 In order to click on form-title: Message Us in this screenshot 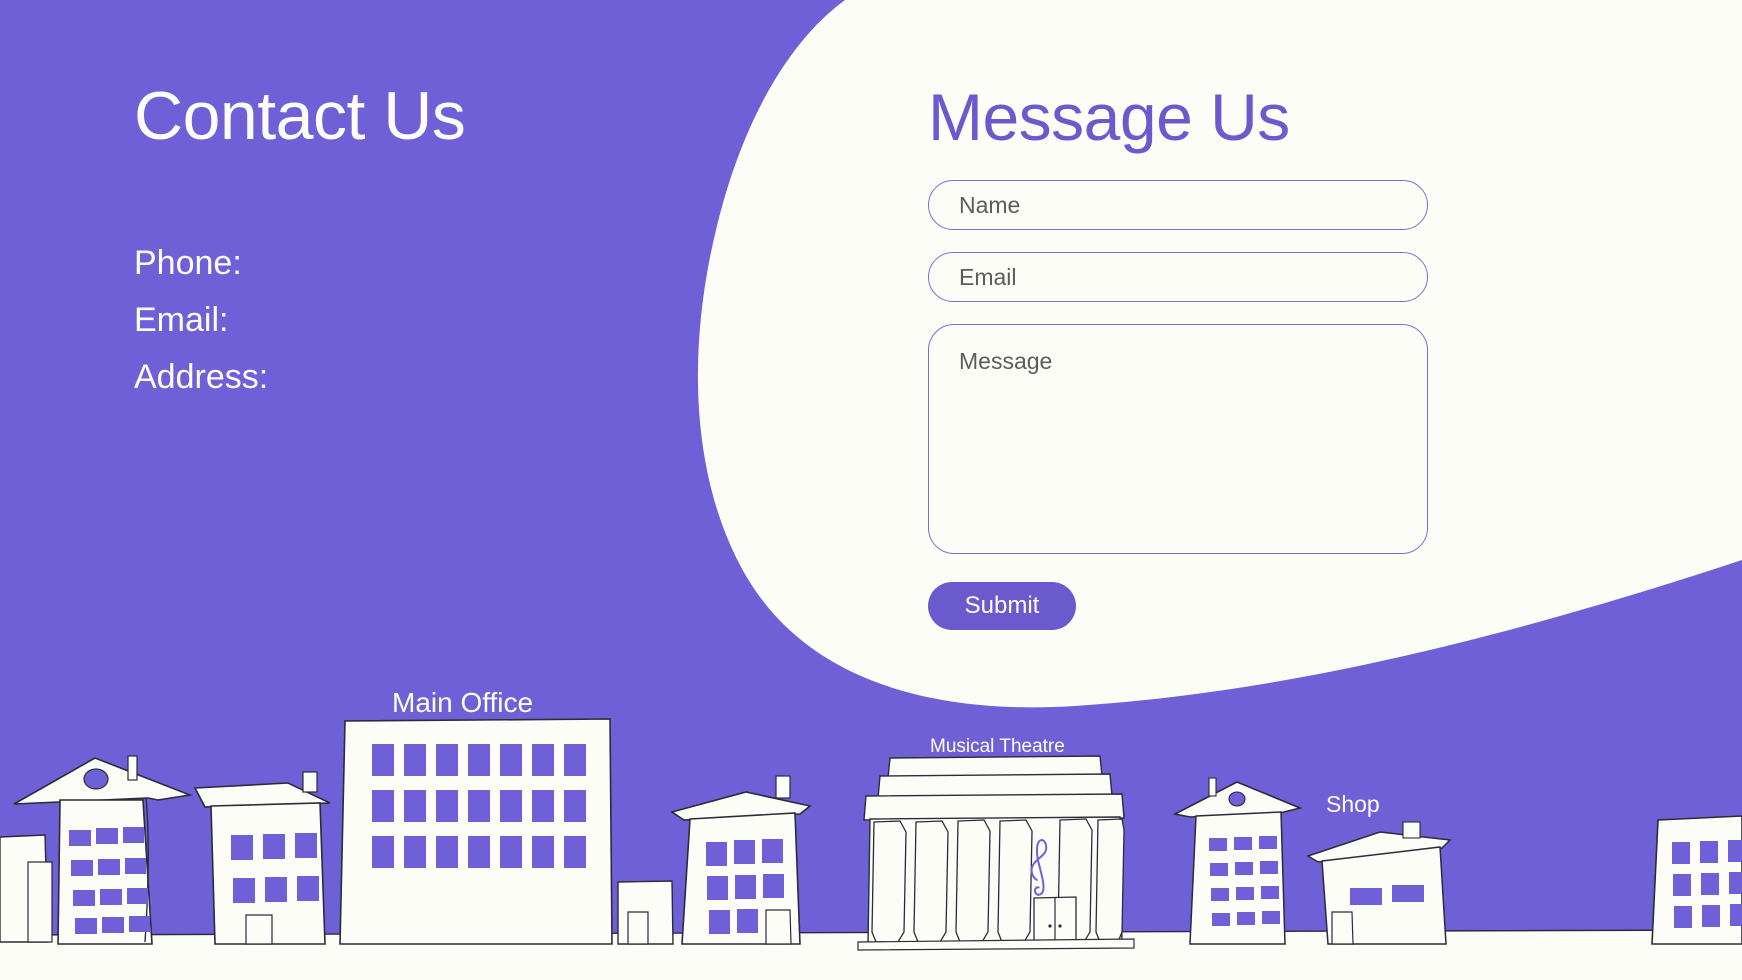, I will do `click(1109, 117)`.